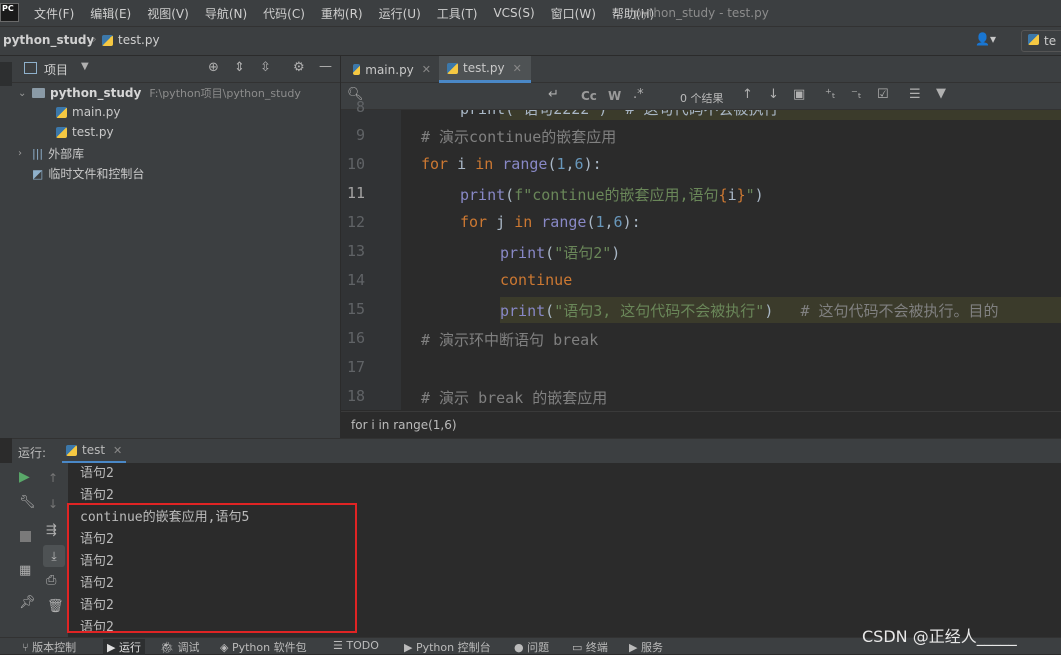 This screenshot has height=655, width=1061. What do you see at coordinates (124, 647) in the screenshot?
I see `tool-run: ▶ 运行` at bounding box center [124, 647].